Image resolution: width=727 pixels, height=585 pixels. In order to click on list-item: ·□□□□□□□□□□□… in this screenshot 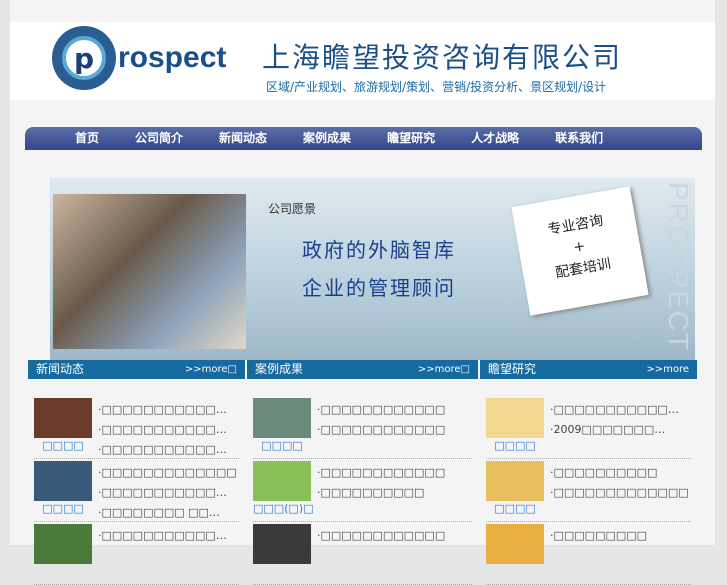, I will do `click(136, 553)`.